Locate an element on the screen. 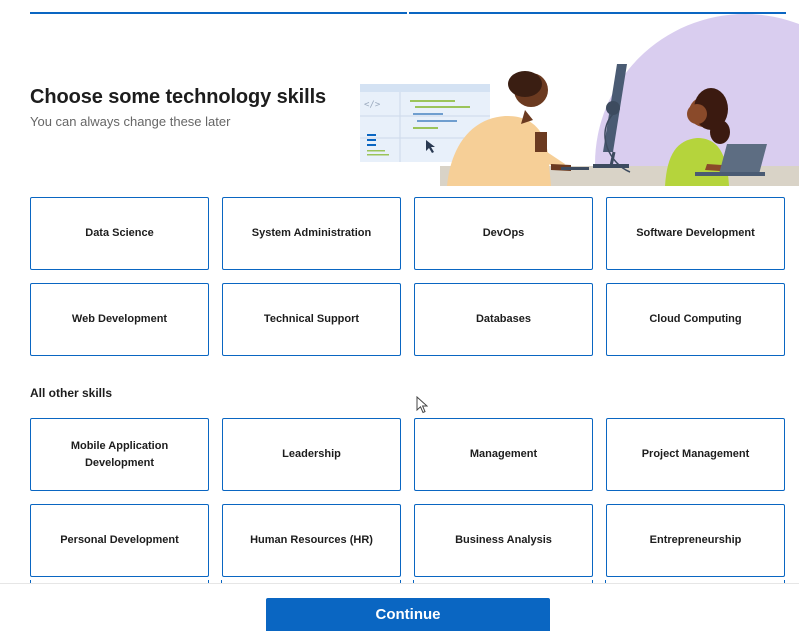 The height and width of the screenshot is (631, 799). skill-tile-web-development: Web Development is located at coordinates (119, 319).